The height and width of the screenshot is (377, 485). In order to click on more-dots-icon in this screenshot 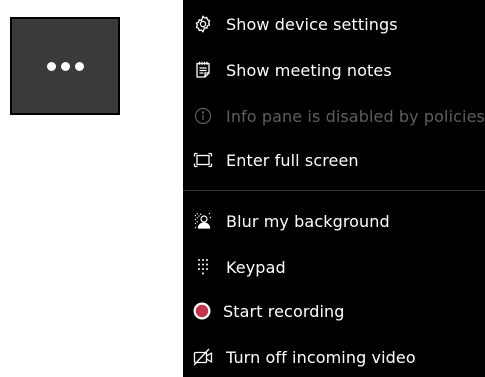, I will do `click(65, 66)`.